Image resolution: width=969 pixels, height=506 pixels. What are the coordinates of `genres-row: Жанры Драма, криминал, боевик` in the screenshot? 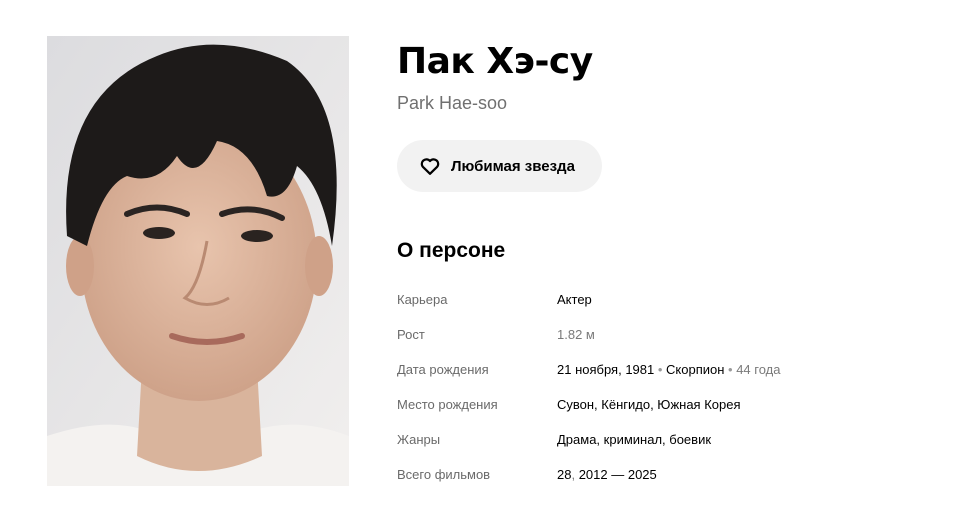 It's located at (667, 439).